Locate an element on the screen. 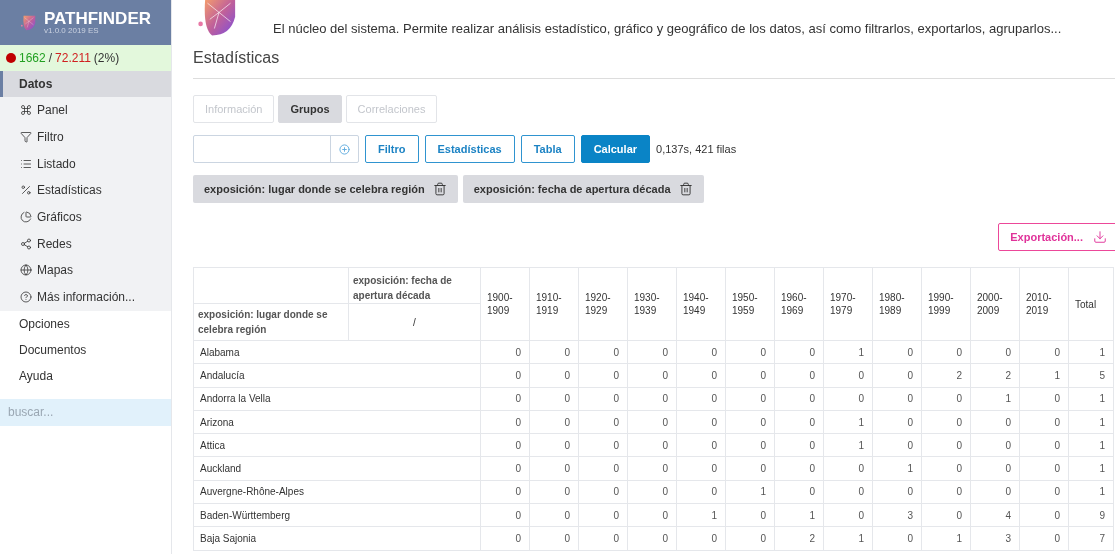  nav-item: Estadísticas is located at coordinates (85, 190).